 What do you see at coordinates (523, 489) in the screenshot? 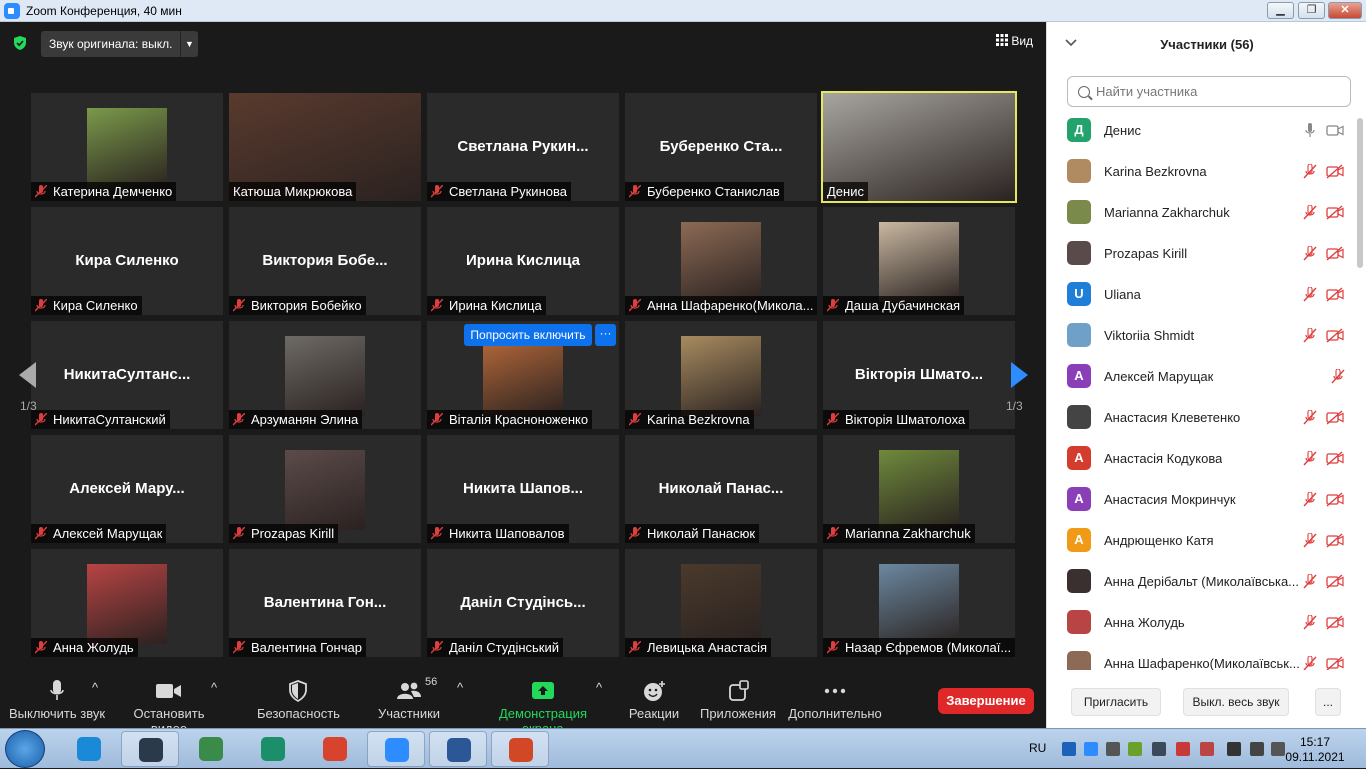
I see `video-tile: Никита Шапов... Никита Шаповалов` at bounding box center [523, 489].